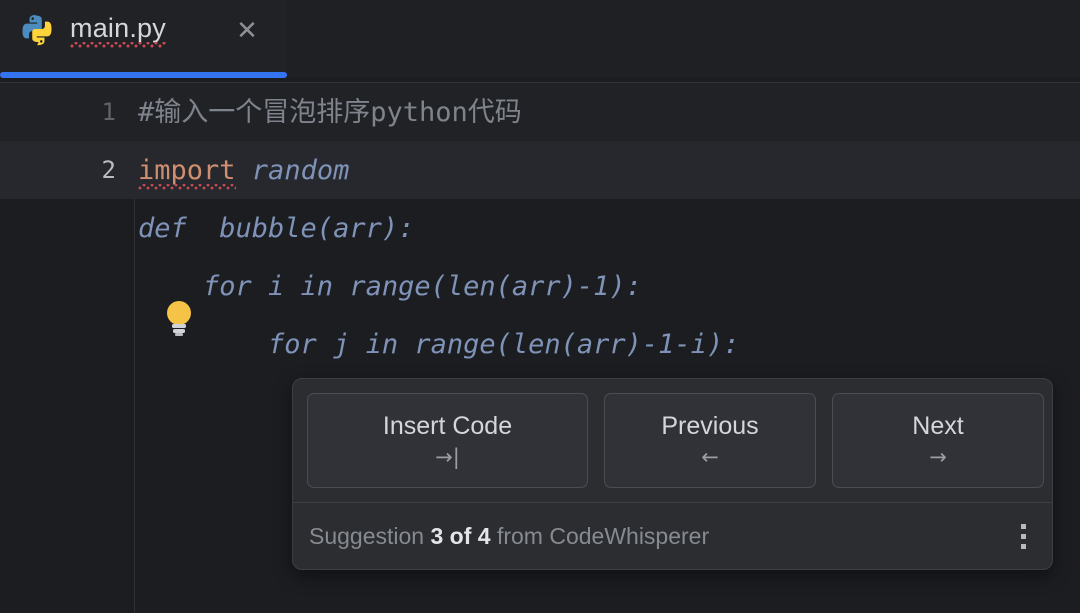 Image resolution: width=1080 pixels, height=613 pixels. What do you see at coordinates (292, 170) in the screenshot?
I see `ghost-text-module: random` at bounding box center [292, 170].